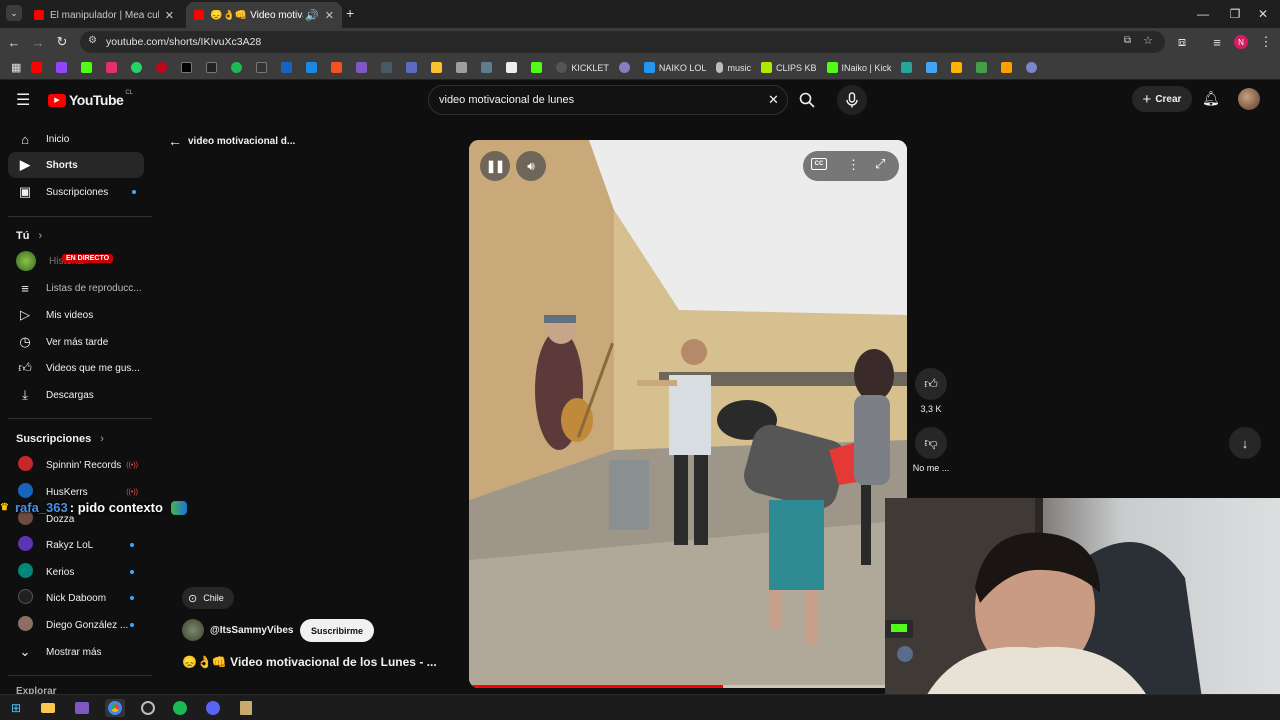 This screenshot has width=1280, height=720. I want to click on channel-name: @ItsSammyVibes, so click(252, 630).